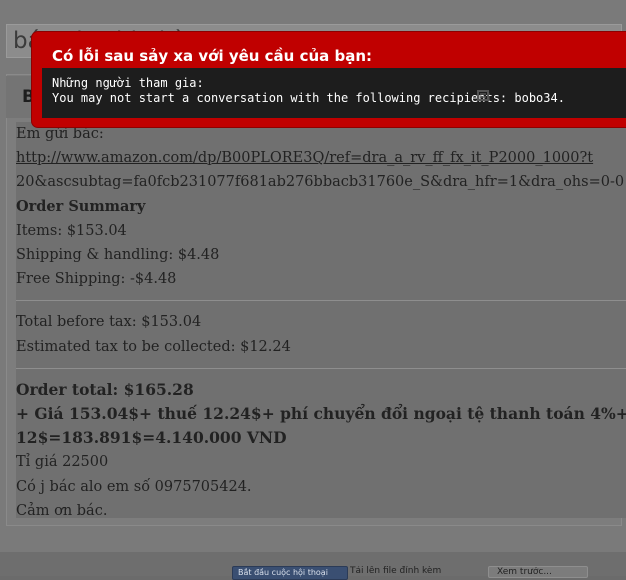 The image size is (626, 580). I want to click on upload-attachment-button: Tải lên file đính kèm, so click(415, 572).